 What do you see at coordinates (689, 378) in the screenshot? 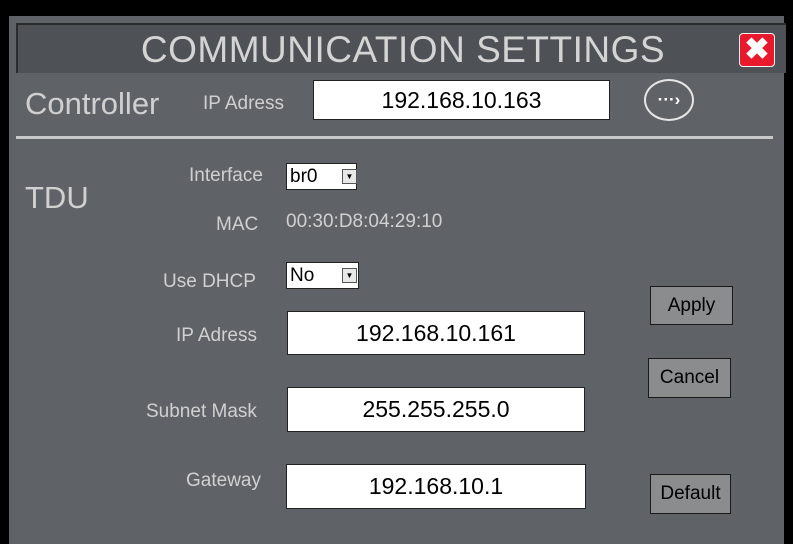
I see `cancel-button: Cancel` at bounding box center [689, 378].